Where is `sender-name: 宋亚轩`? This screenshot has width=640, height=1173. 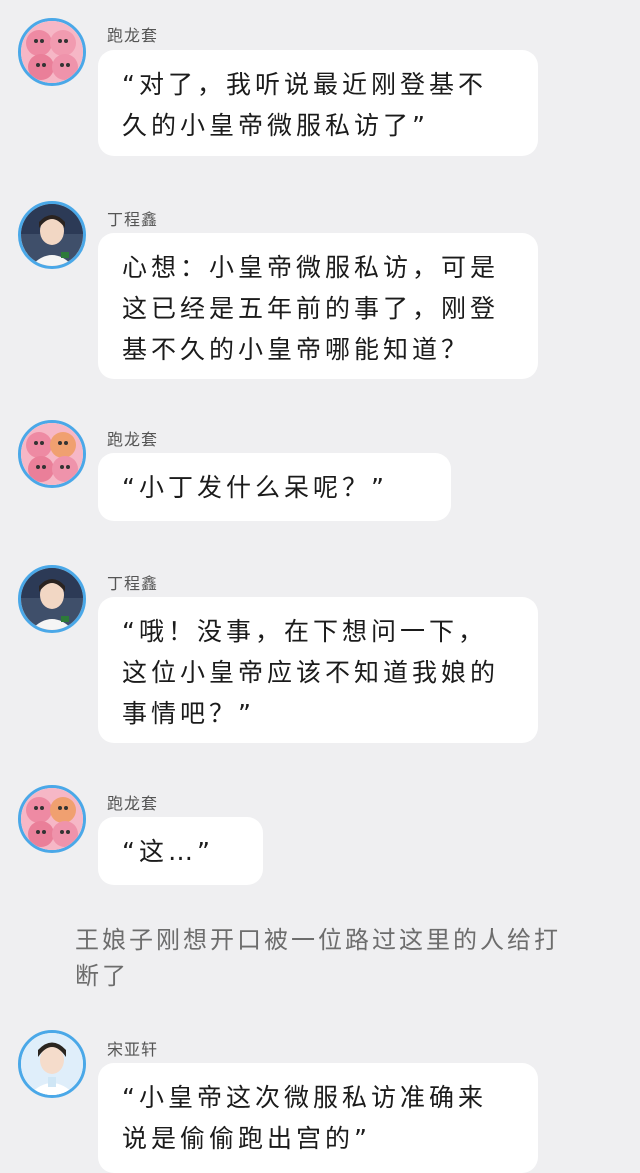 sender-name: 宋亚轩 is located at coordinates (133, 1049).